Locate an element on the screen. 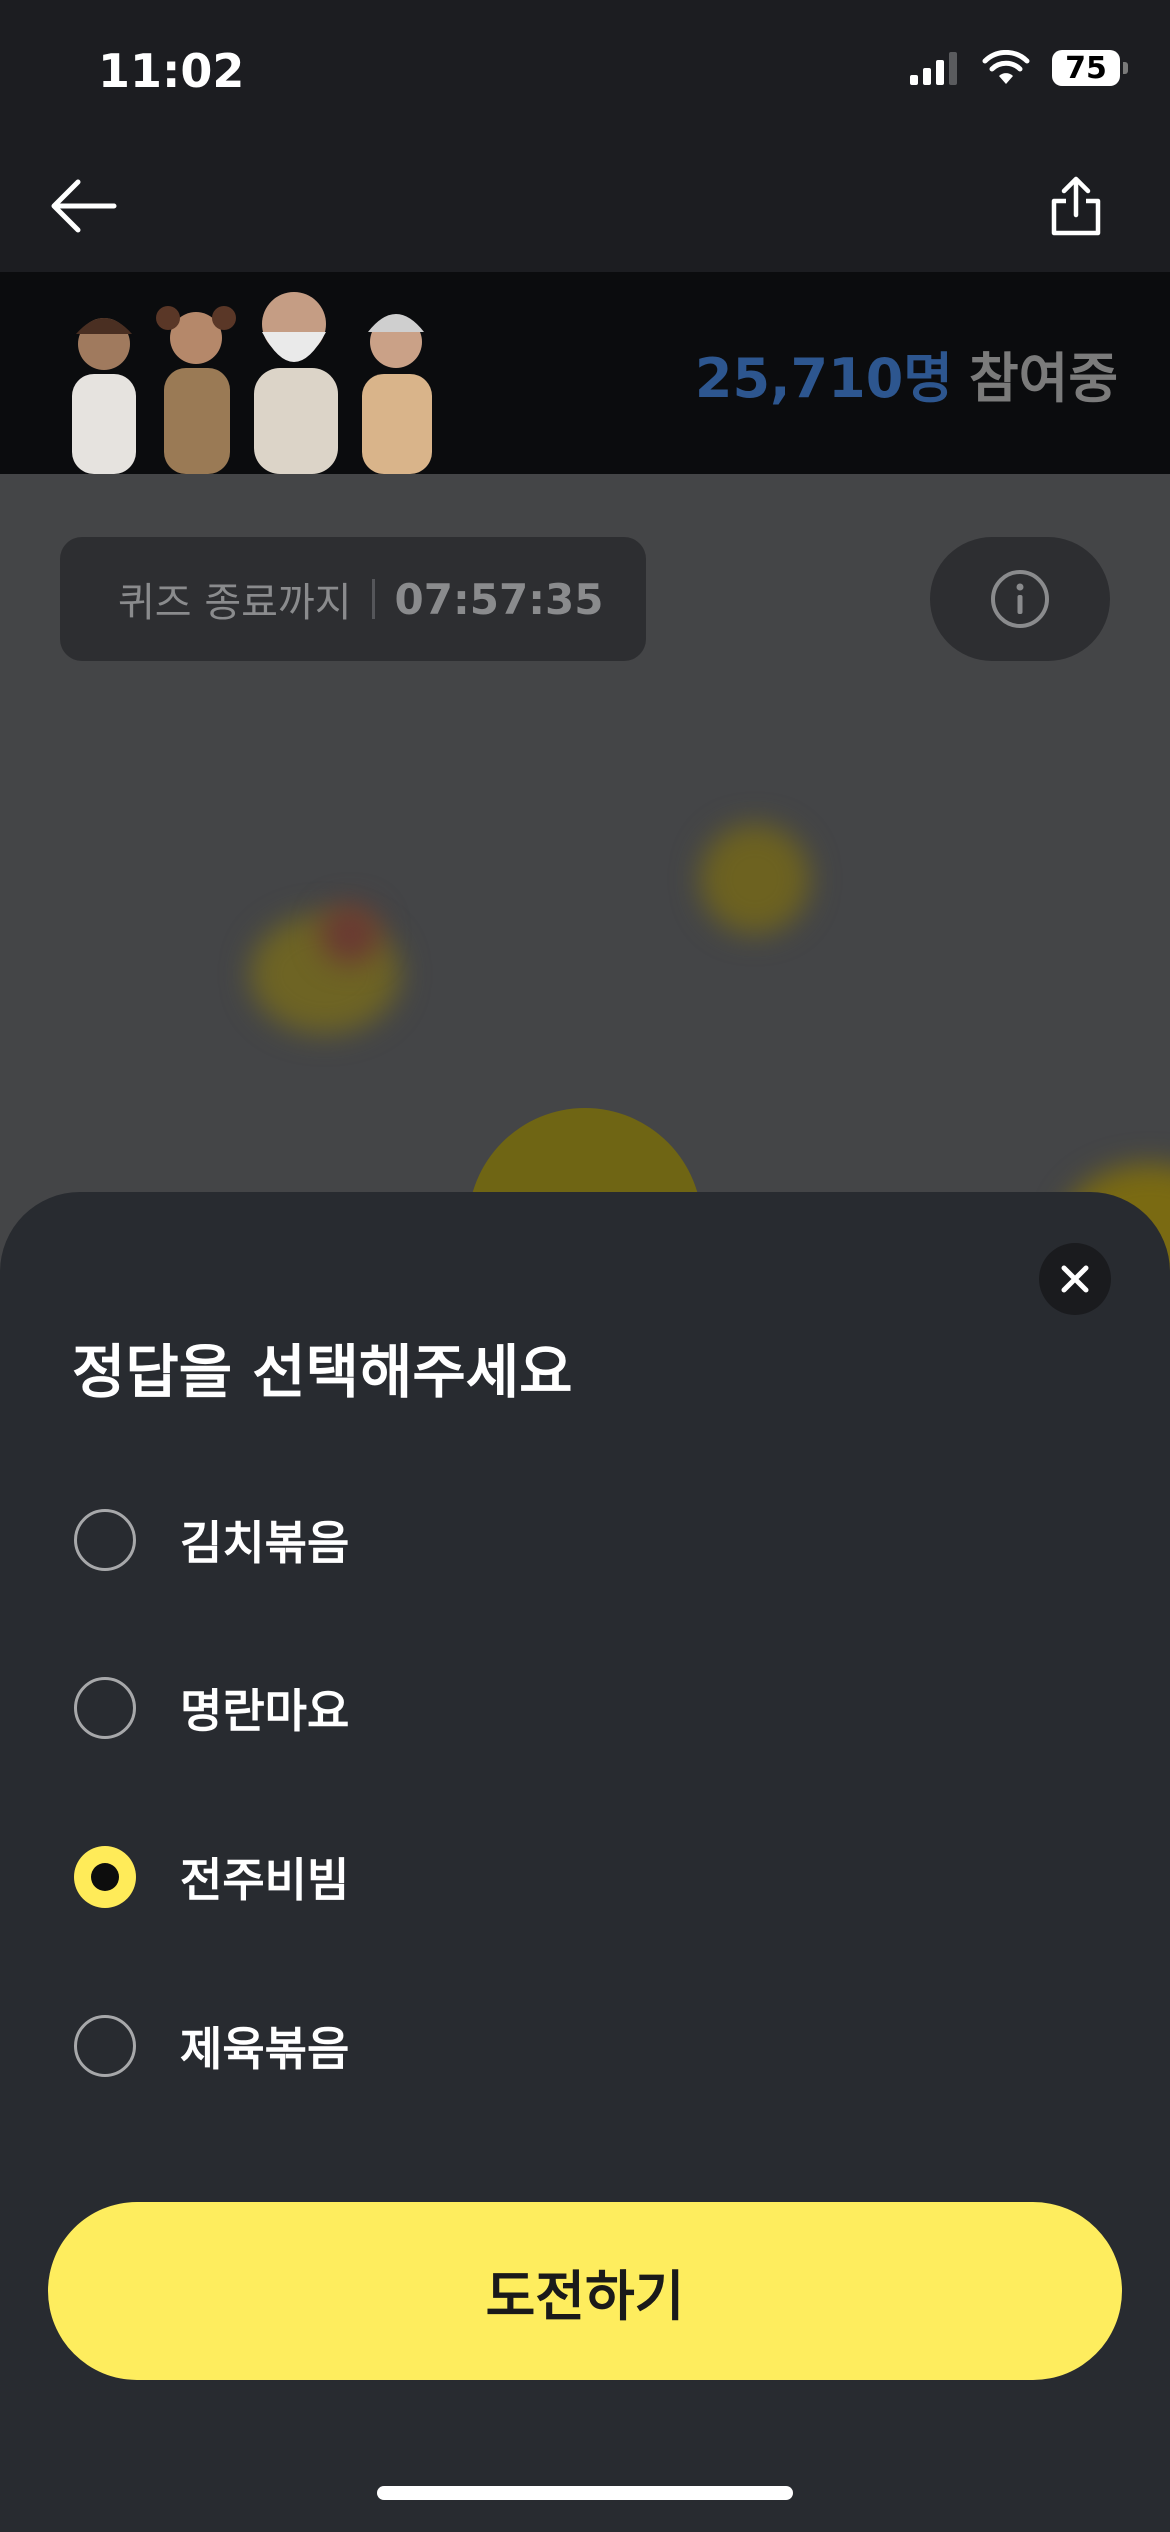  answer-option-selected: 전주비빔 is located at coordinates (211, 1877).